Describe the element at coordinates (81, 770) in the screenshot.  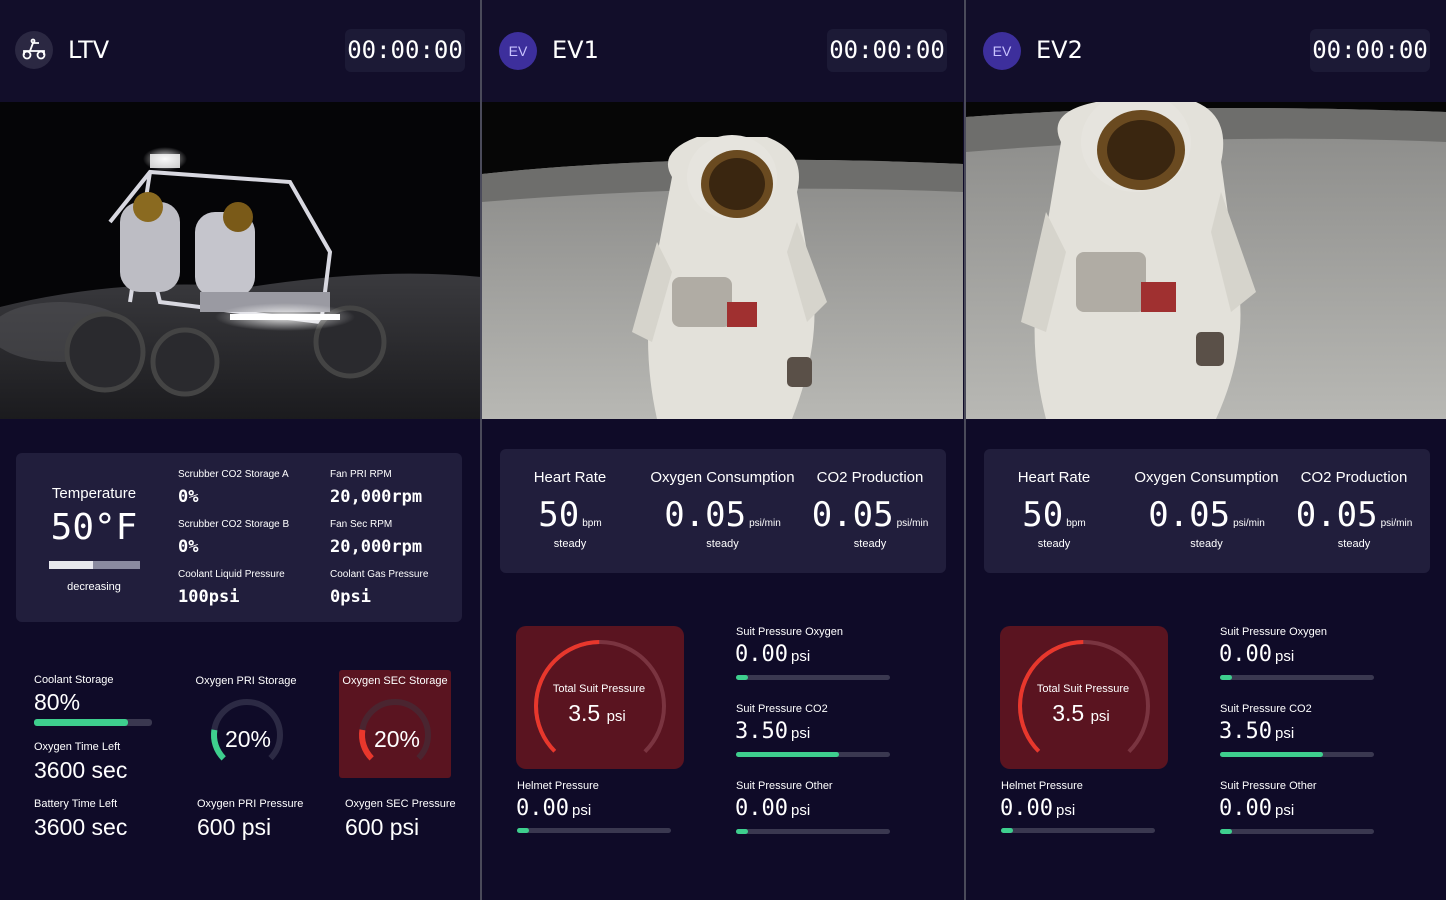
I see `oxygen-time-left-value: 3600 sec` at that location.